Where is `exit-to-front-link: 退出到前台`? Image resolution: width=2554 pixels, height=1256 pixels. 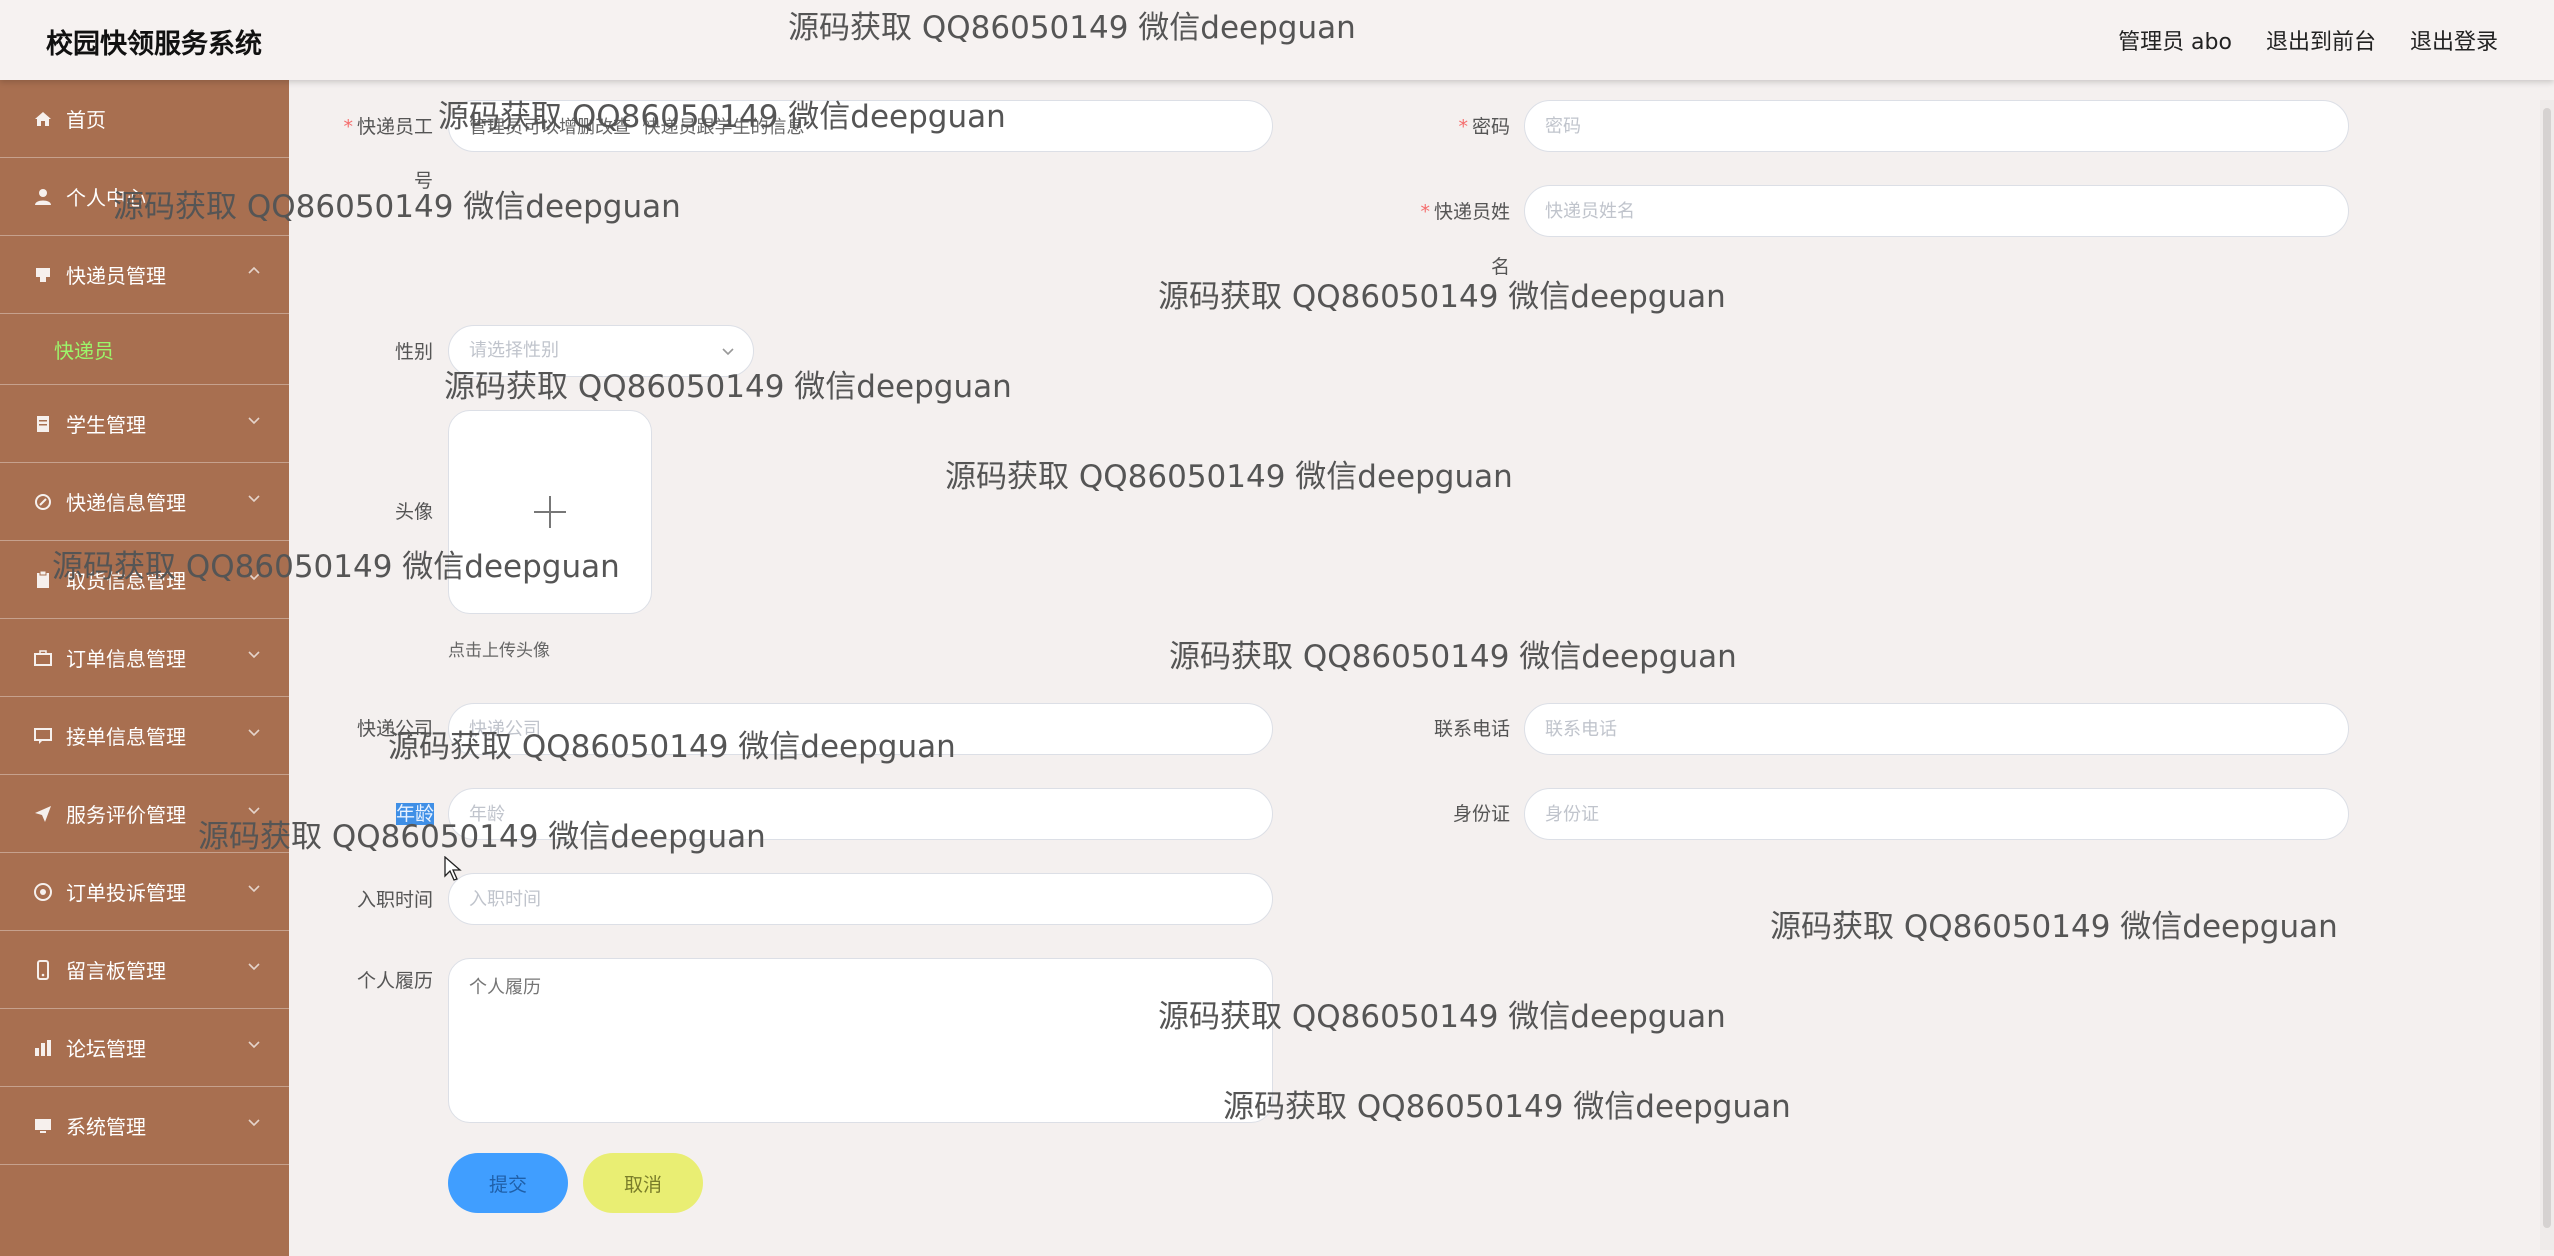 exit-to-front-link: 退出到前台 is located at coordinates (2321, 40).